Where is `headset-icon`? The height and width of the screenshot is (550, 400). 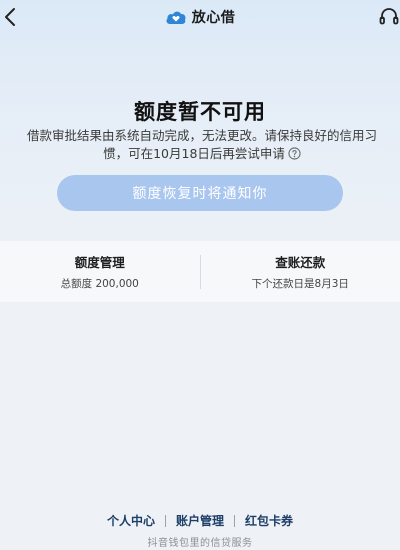
headset-icon is located at coordinates (389, 17).